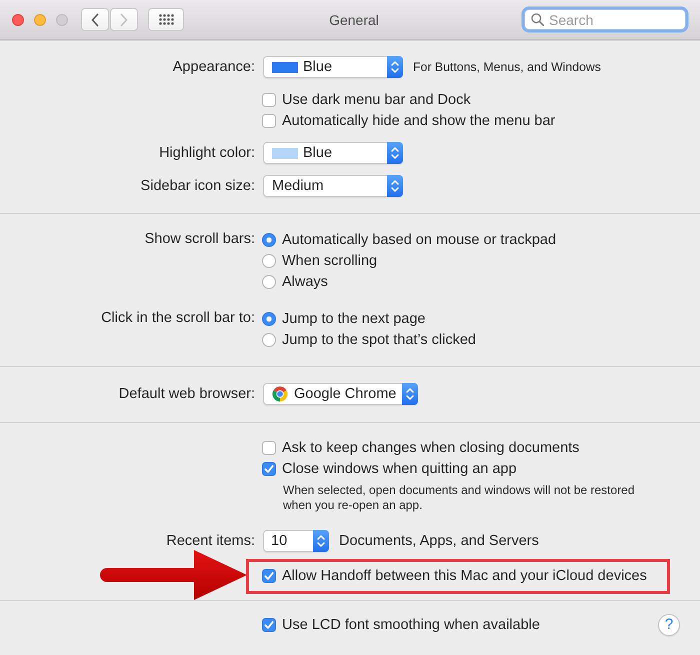  Describe the element at coordinates (18, 20) in the screenshot. I see `close-button` at that location.